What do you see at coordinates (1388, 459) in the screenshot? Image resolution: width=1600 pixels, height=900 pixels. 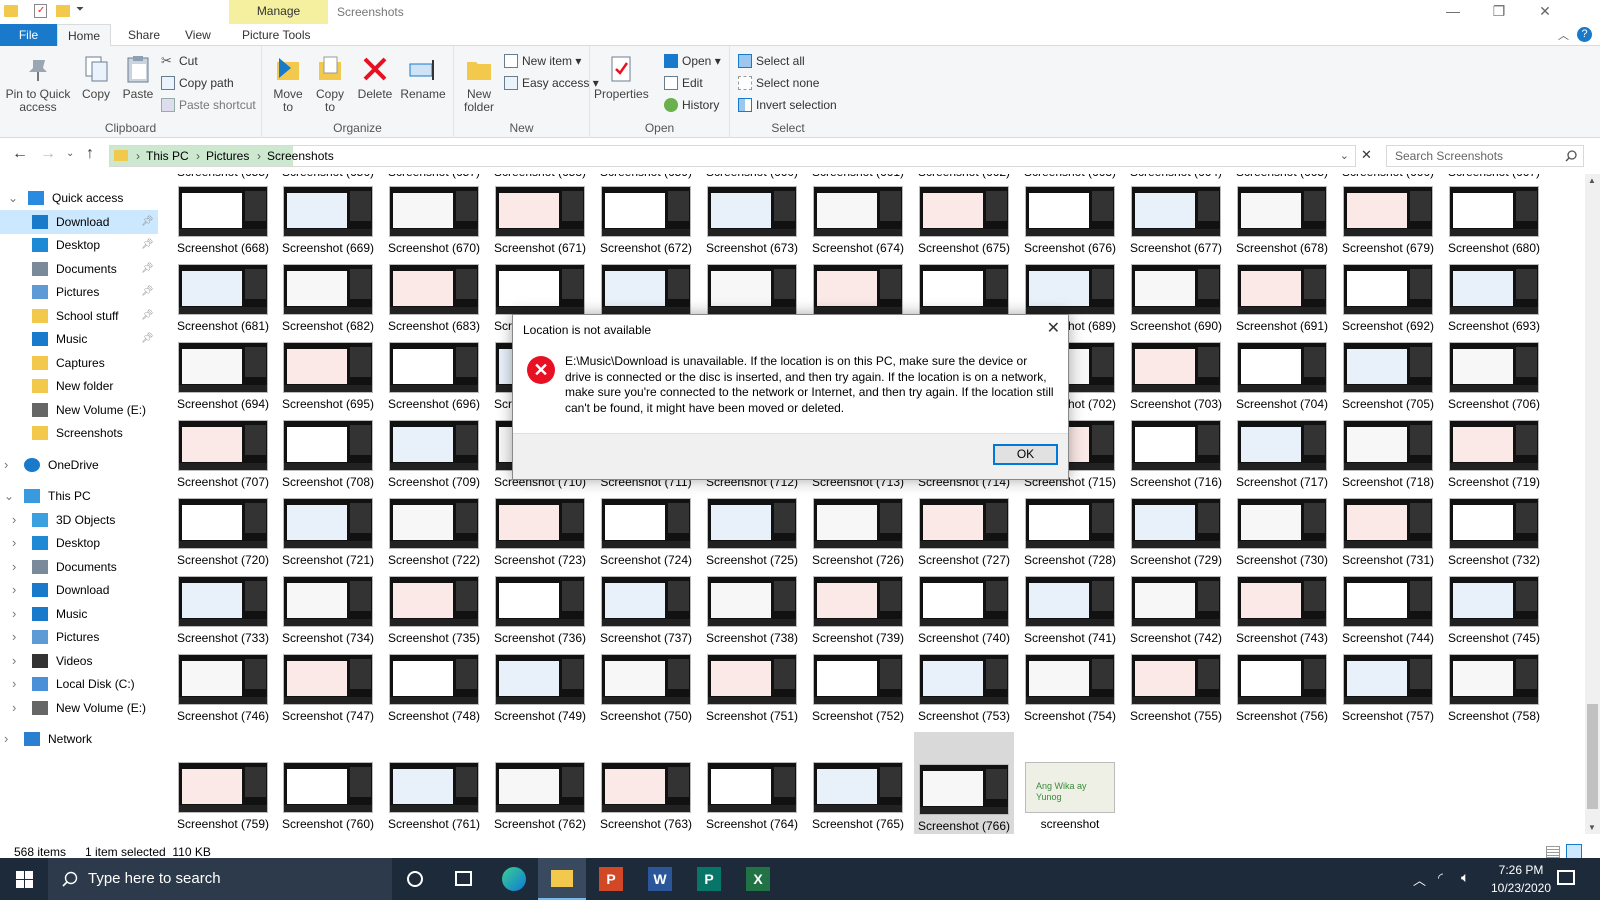 I see `file-tile: Screenshot (718)` at bounding box center [1388, 459].